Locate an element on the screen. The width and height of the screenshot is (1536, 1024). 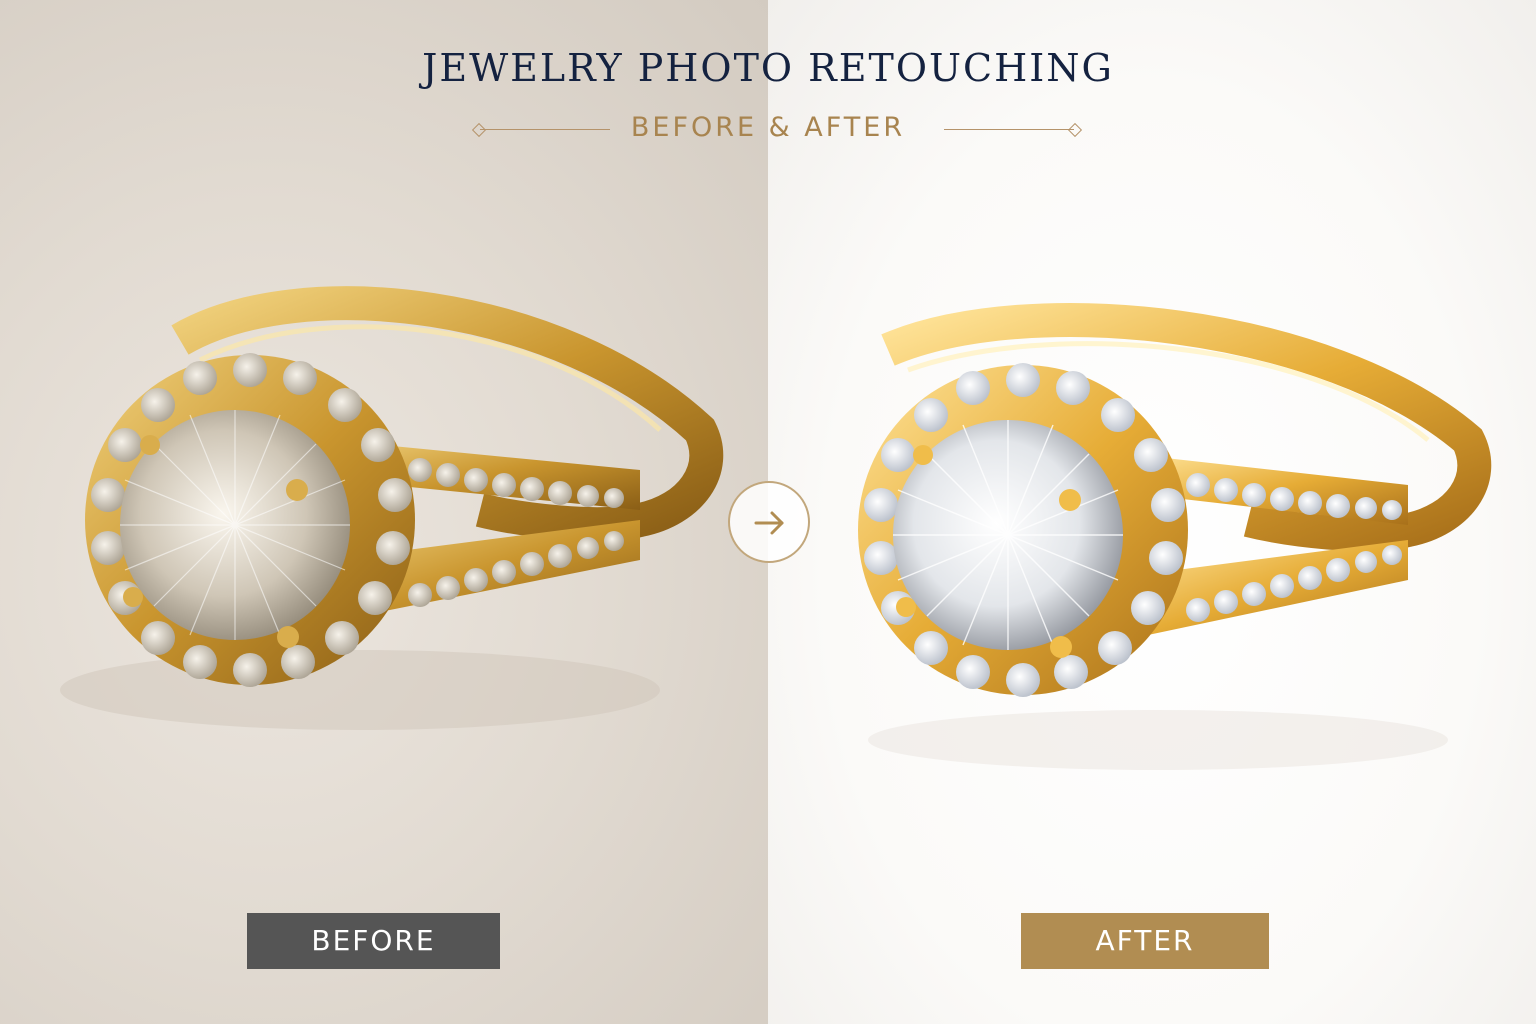
after-label: AFTER is located at coordinates (1145, 941).